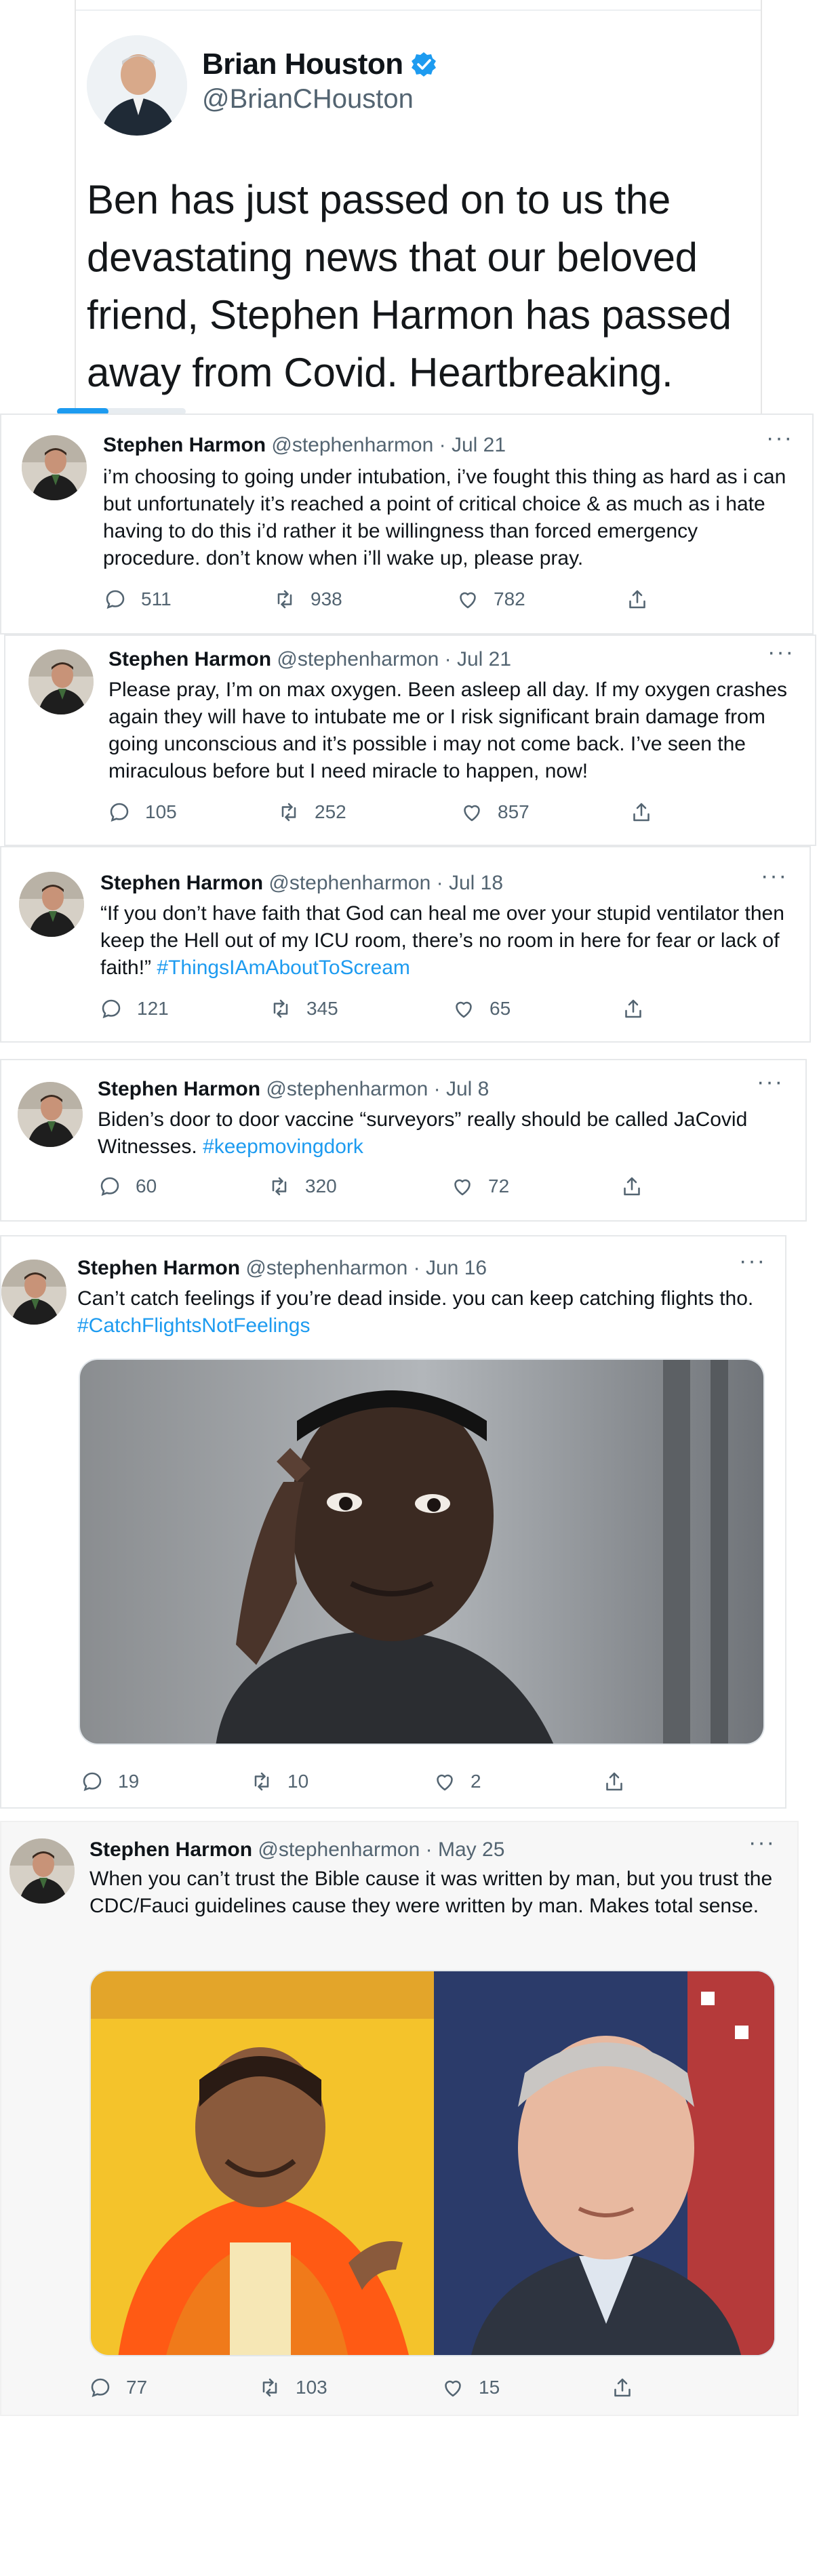 The image size is (819, 2576). Describe the element at coordinates (457, 1268) in the screenshot. I see `tweet-date: Jun 16` at that location.